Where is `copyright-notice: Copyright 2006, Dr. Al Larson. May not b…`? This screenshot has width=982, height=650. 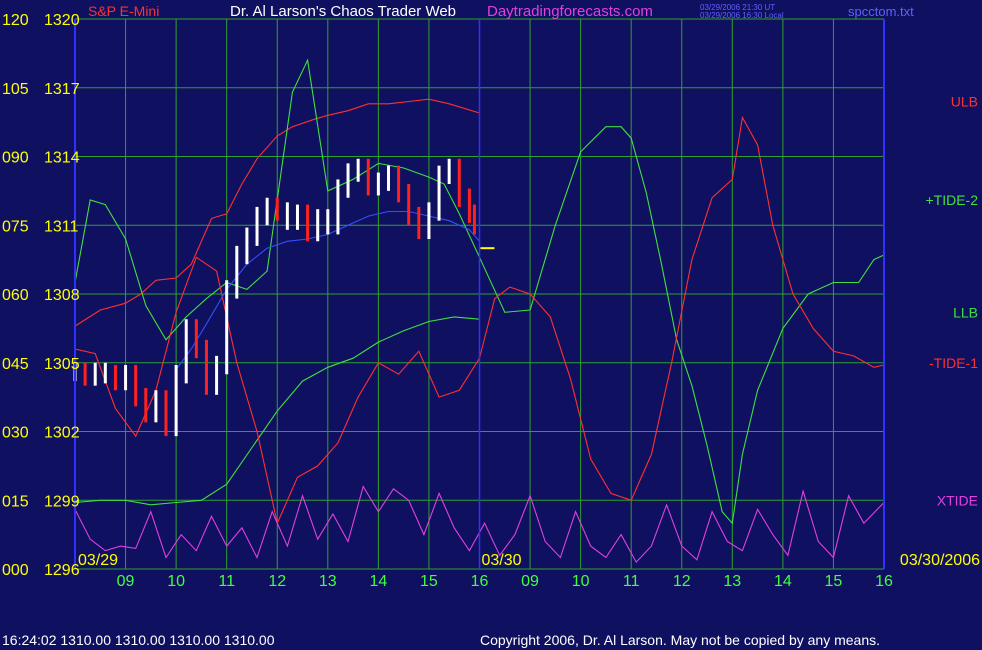
copyright-notice: Copyright 2006, Dr. Al Larson. May not b… is located at coordinates (680, 640).